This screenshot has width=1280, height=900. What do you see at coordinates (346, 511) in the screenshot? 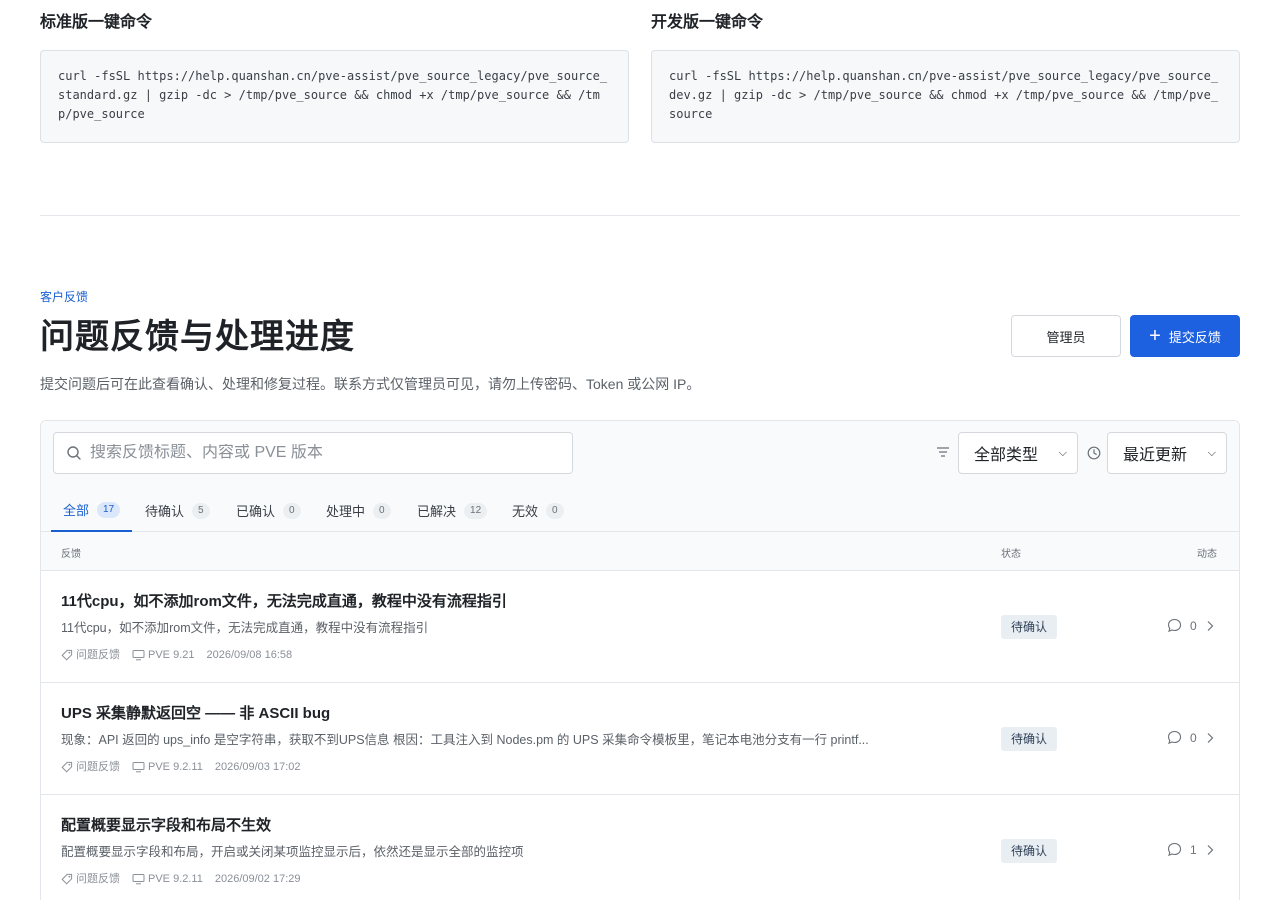
I see `tab-label: 处理中` at bounding box center [346, 511].